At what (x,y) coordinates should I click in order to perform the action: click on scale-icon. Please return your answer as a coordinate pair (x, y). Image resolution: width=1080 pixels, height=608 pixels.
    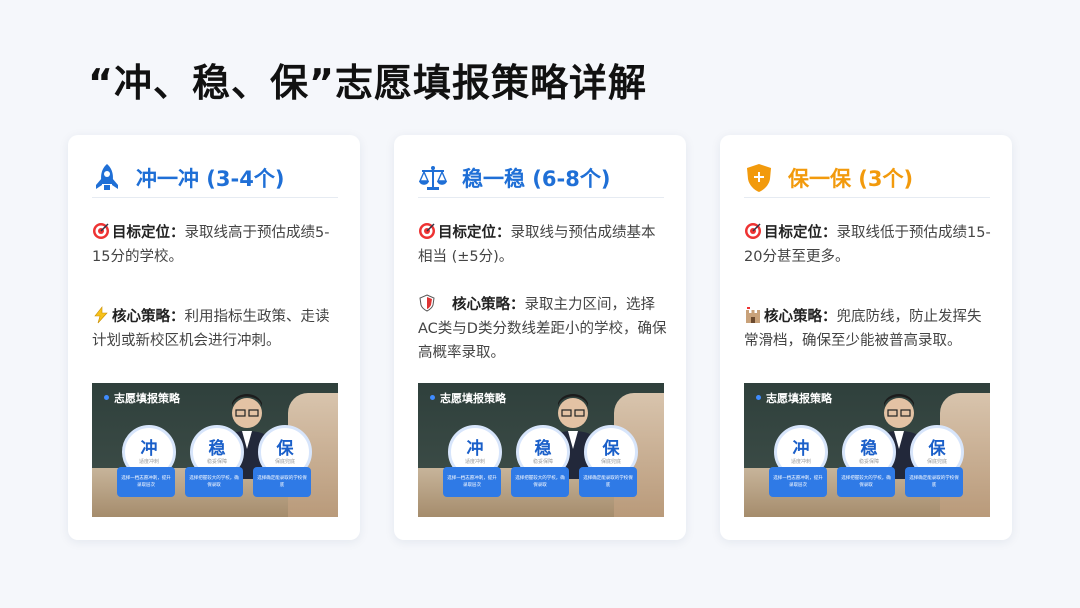
    Looking at the image, I should click on (433, 178).